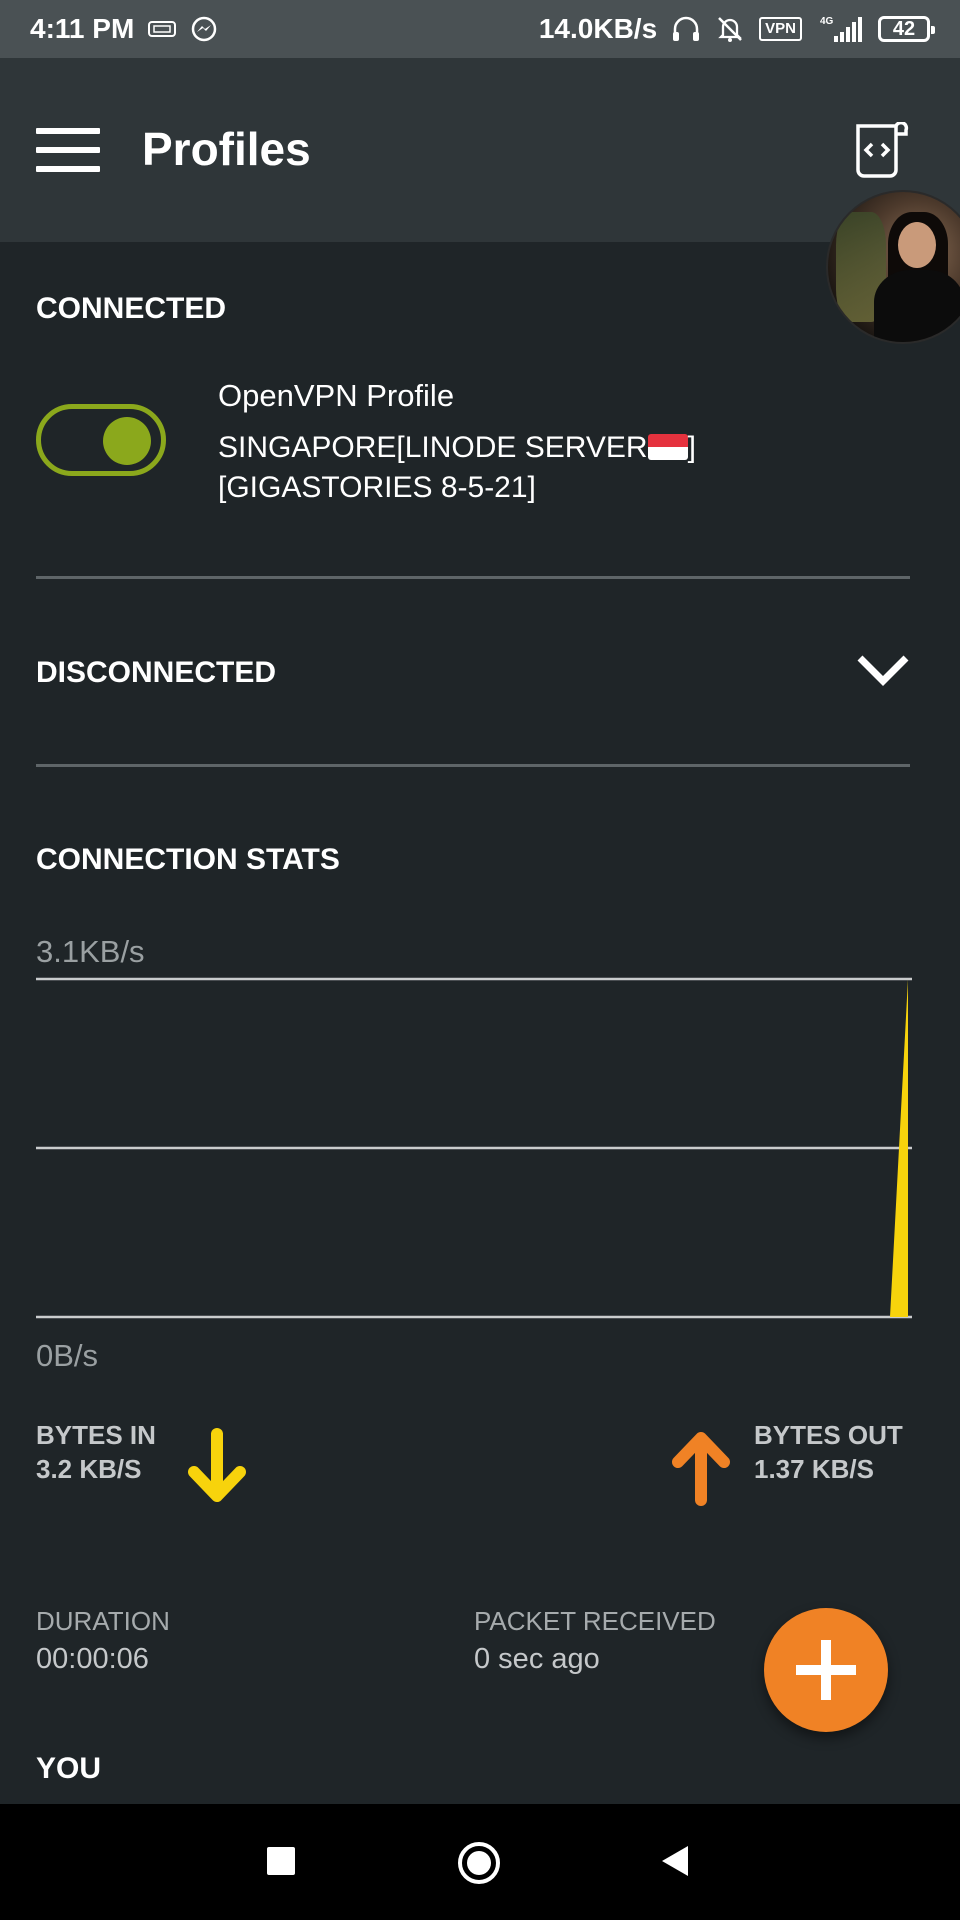 The width and height of the screenshot is (960, 1920). What do you see at coordinates (667, 447) in the screenshot?
I see `singapore-flag-icon` at bounding box center [667, 447].